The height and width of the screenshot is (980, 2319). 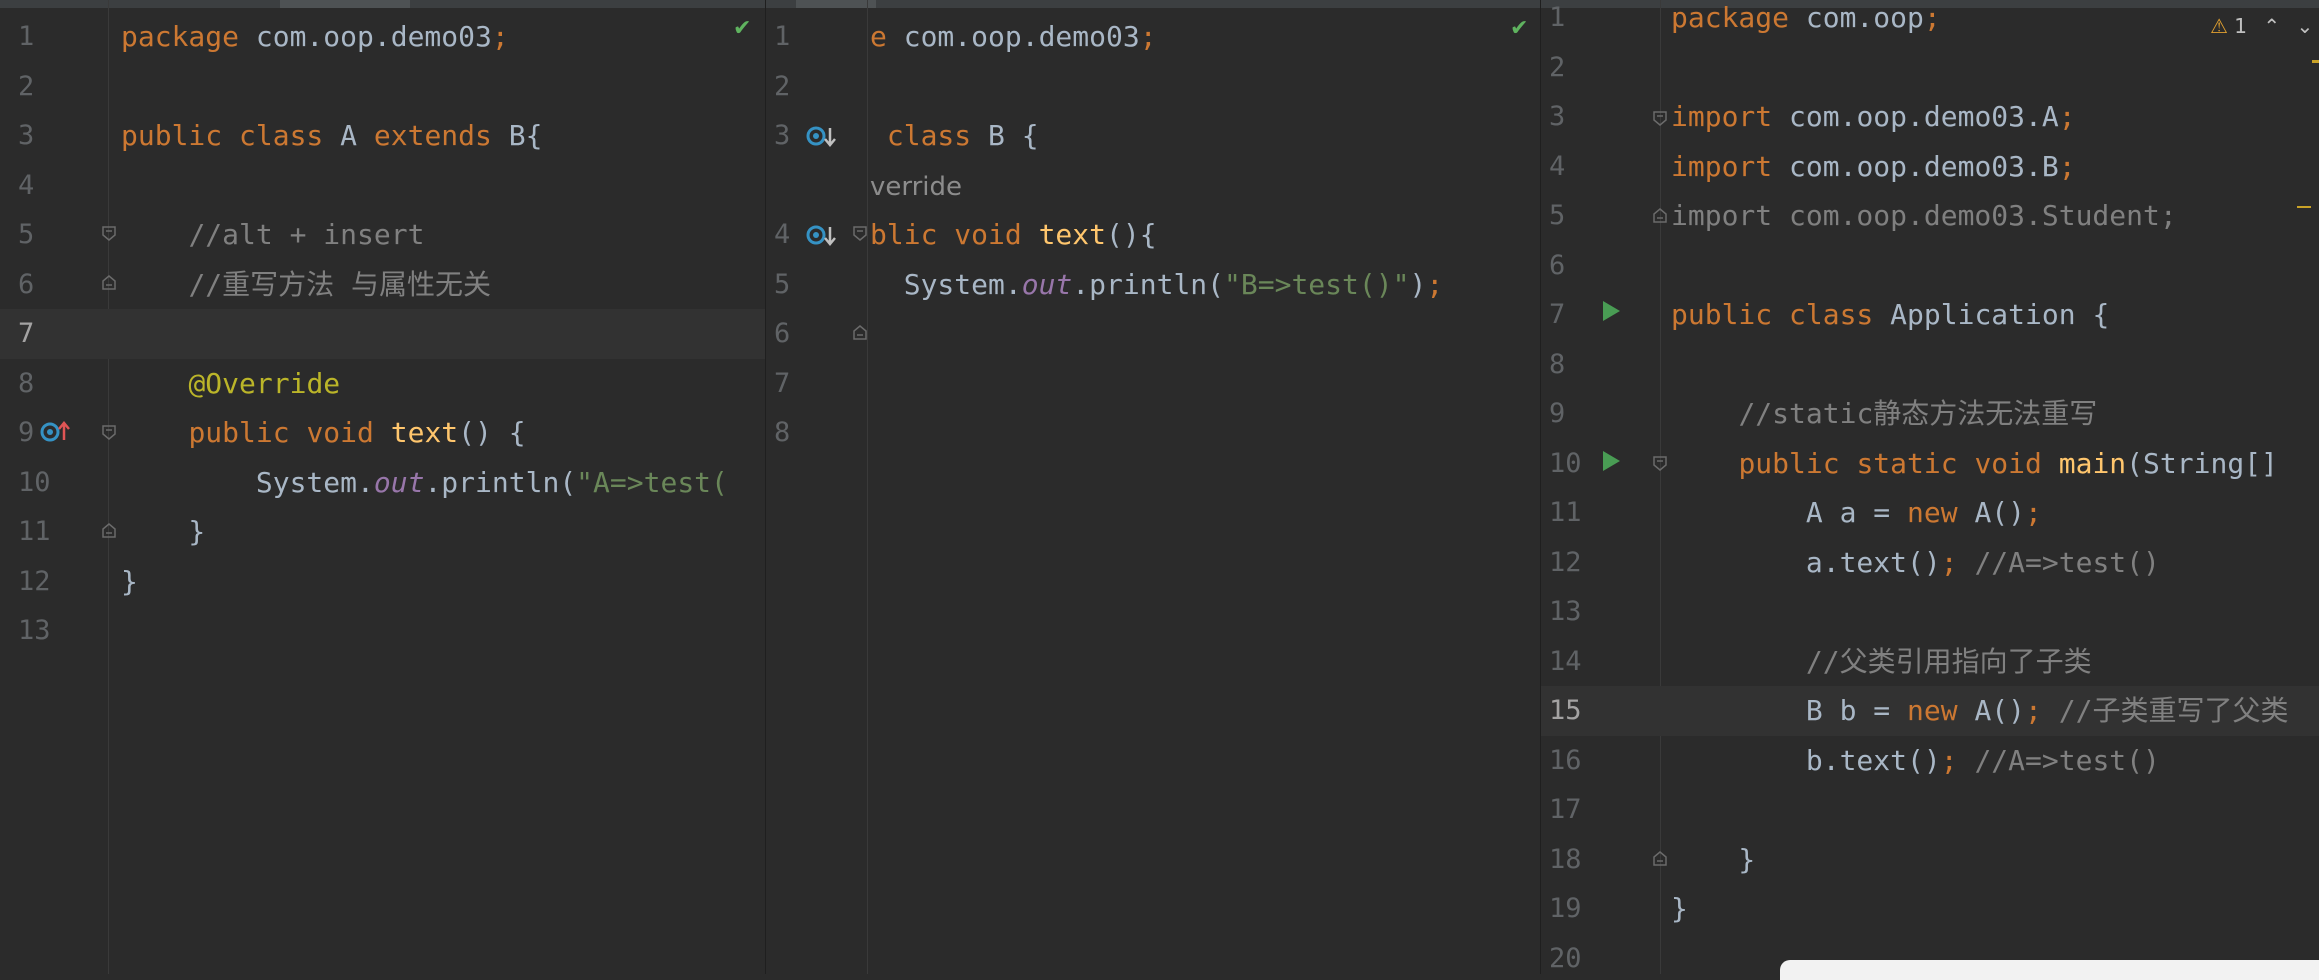 I want to click on code-line: 12 a.text(); //A=>test(), so click(x=1930, y=563).